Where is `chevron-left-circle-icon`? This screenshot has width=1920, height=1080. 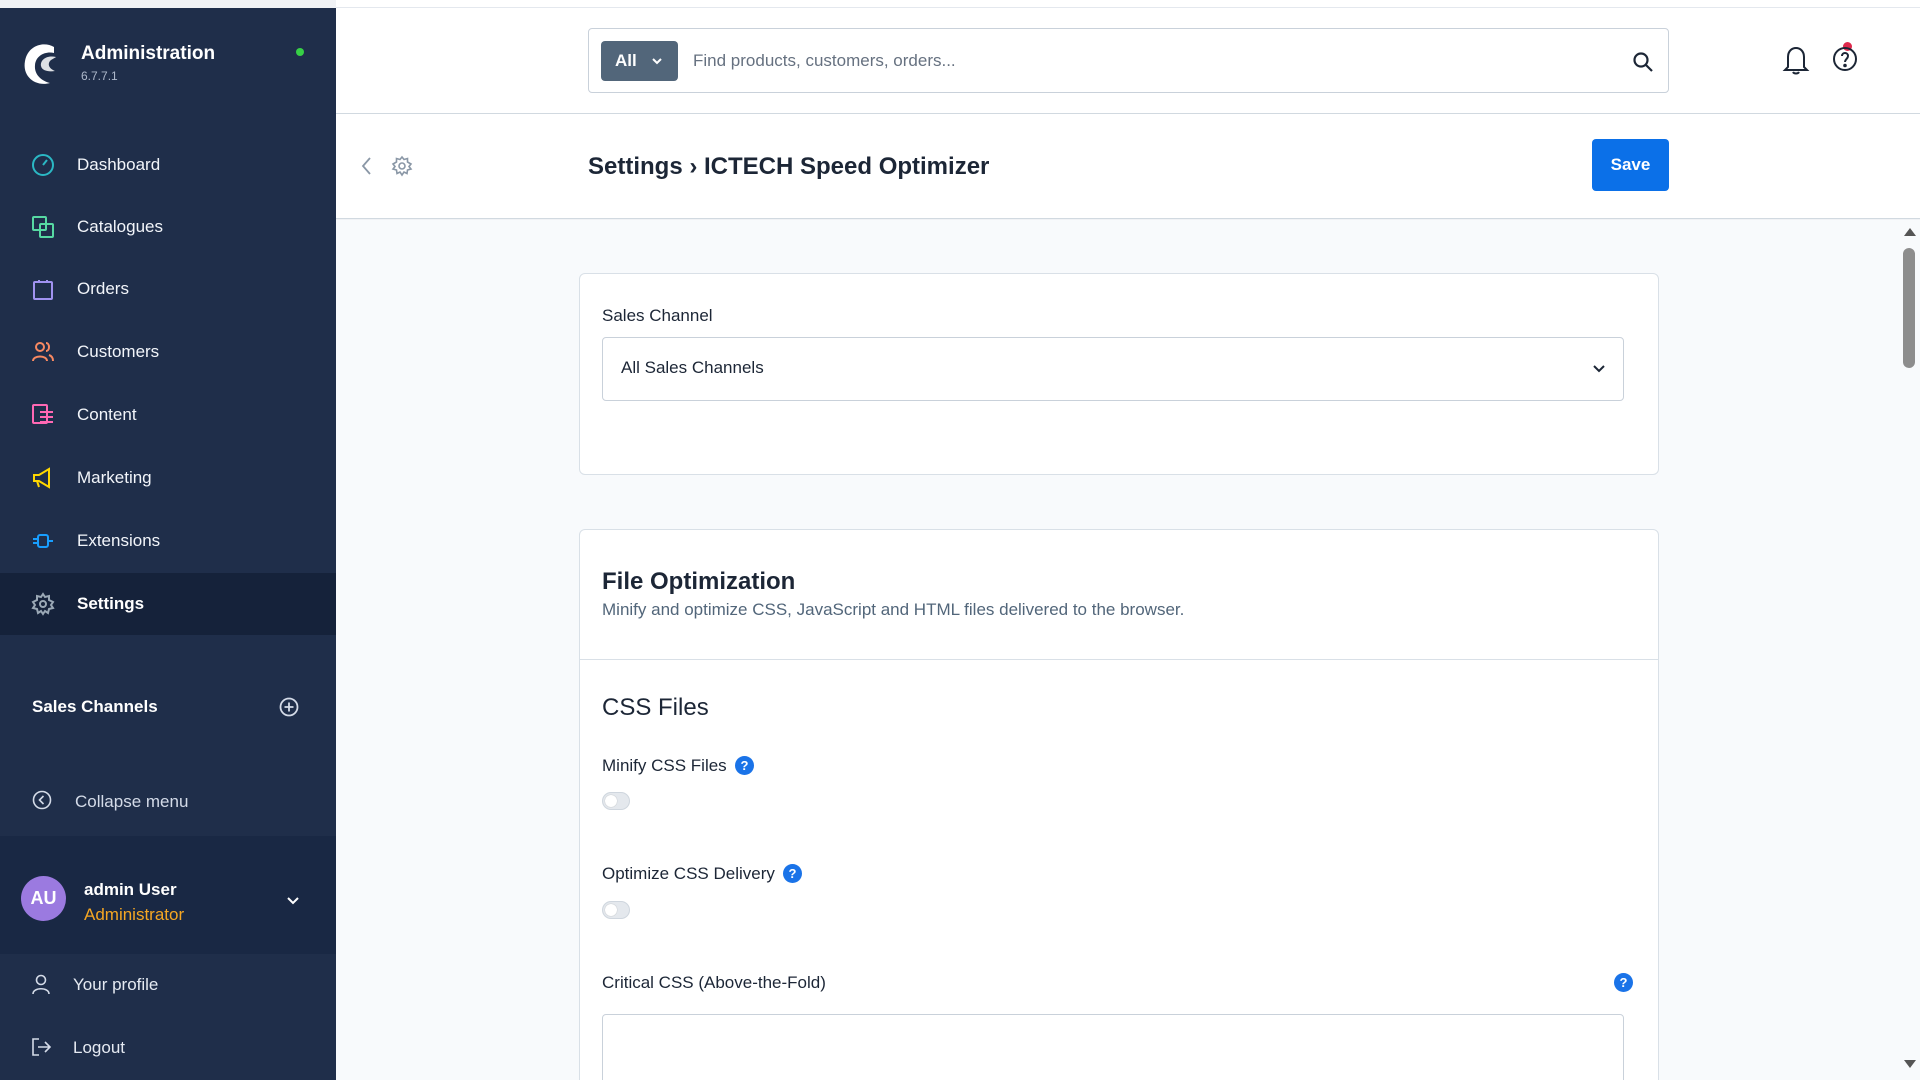
chevron-left-circle-icon is located at coordinates (42, 800).